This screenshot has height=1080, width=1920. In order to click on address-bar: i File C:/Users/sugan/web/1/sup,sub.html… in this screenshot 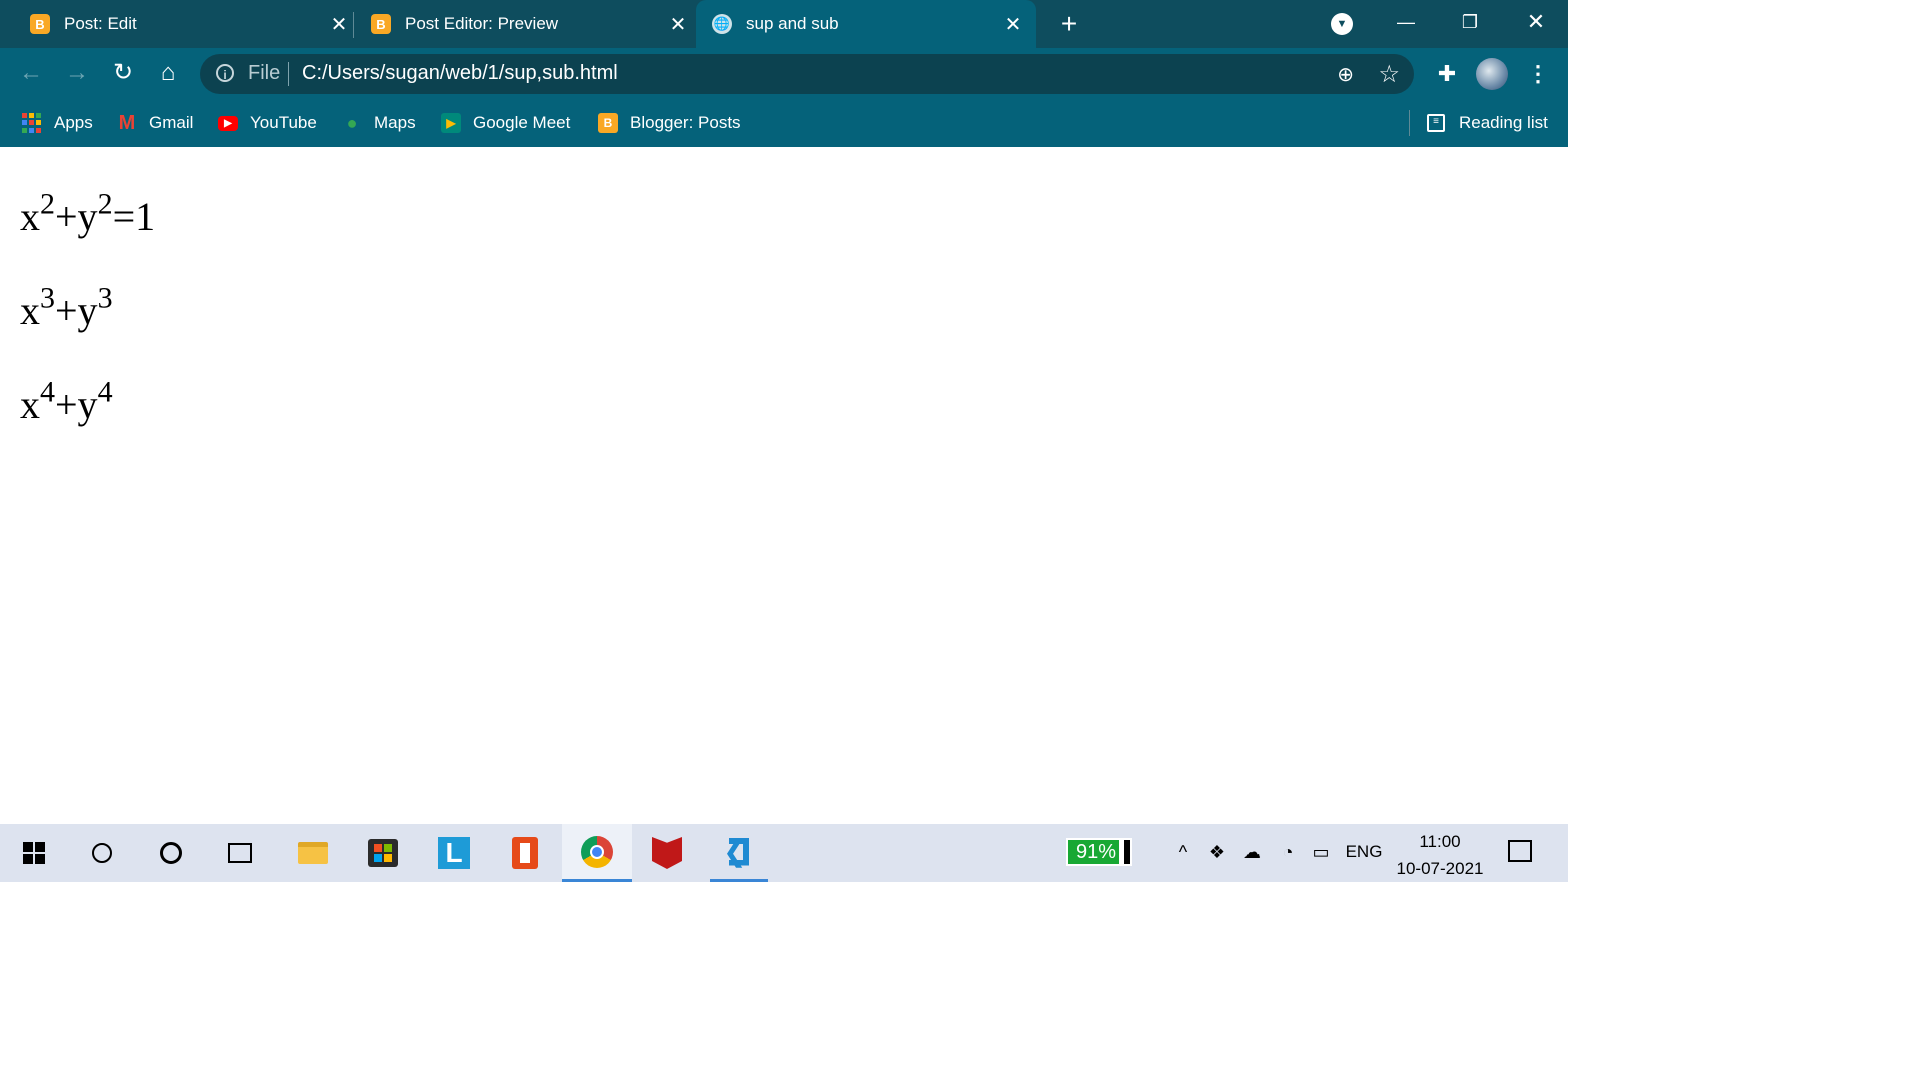, I will do `click(807, 74)`.